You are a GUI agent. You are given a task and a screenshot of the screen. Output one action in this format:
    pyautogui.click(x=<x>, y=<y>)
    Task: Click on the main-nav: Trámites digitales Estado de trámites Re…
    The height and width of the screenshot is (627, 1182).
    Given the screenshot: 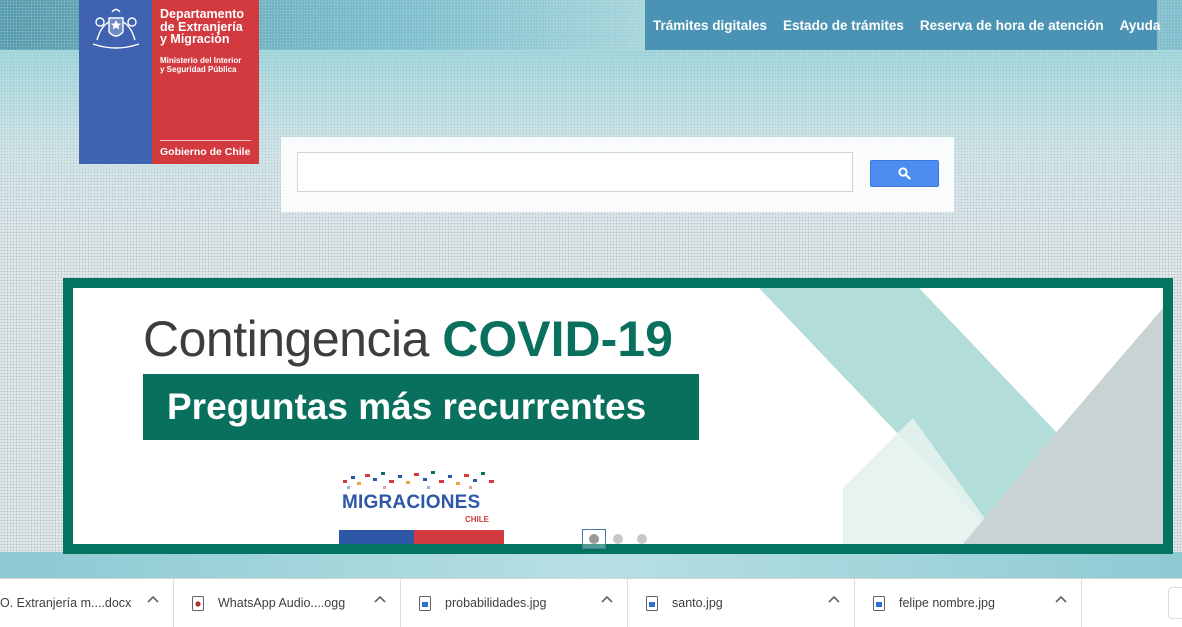 What is the action you would take?
    pyautogui.click(x=902, y=25)
    